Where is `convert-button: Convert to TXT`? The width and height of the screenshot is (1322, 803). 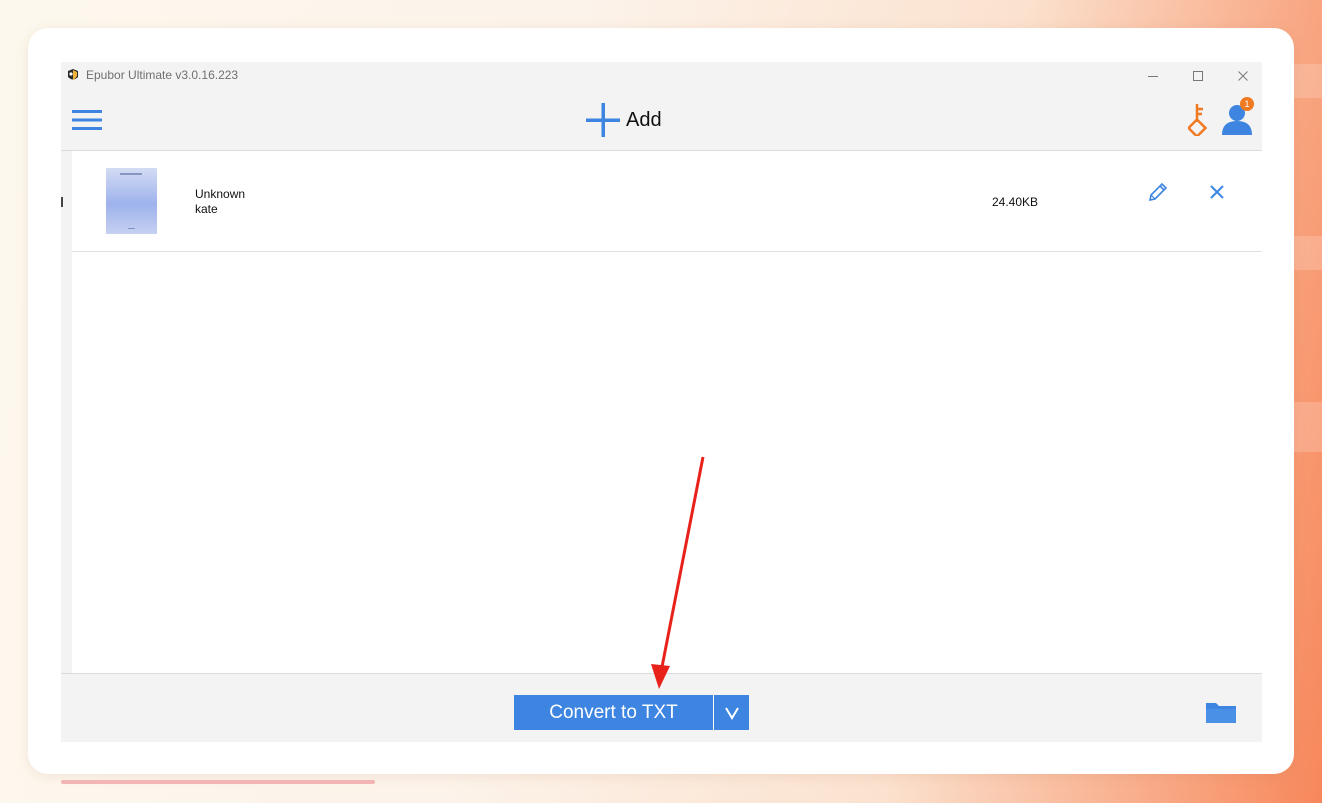 convert-button: Convert to TXT is located at coordinates (613, 712).